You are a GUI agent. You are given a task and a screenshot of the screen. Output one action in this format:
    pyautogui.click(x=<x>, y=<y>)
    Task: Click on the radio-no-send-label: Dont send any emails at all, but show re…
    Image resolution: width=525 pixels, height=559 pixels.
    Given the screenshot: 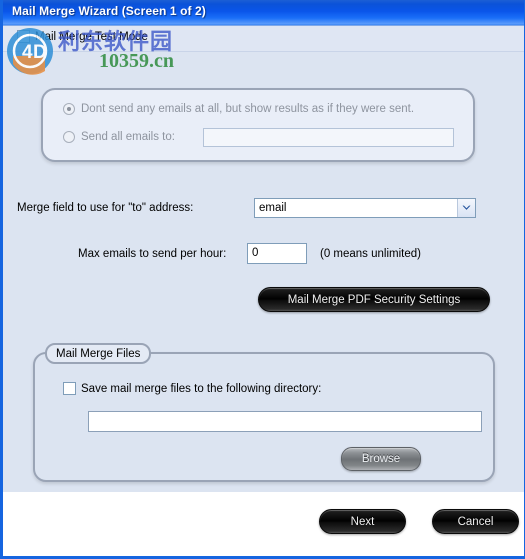 What is the action you would take?
    pyautogui.click(x=248, y=109)
    